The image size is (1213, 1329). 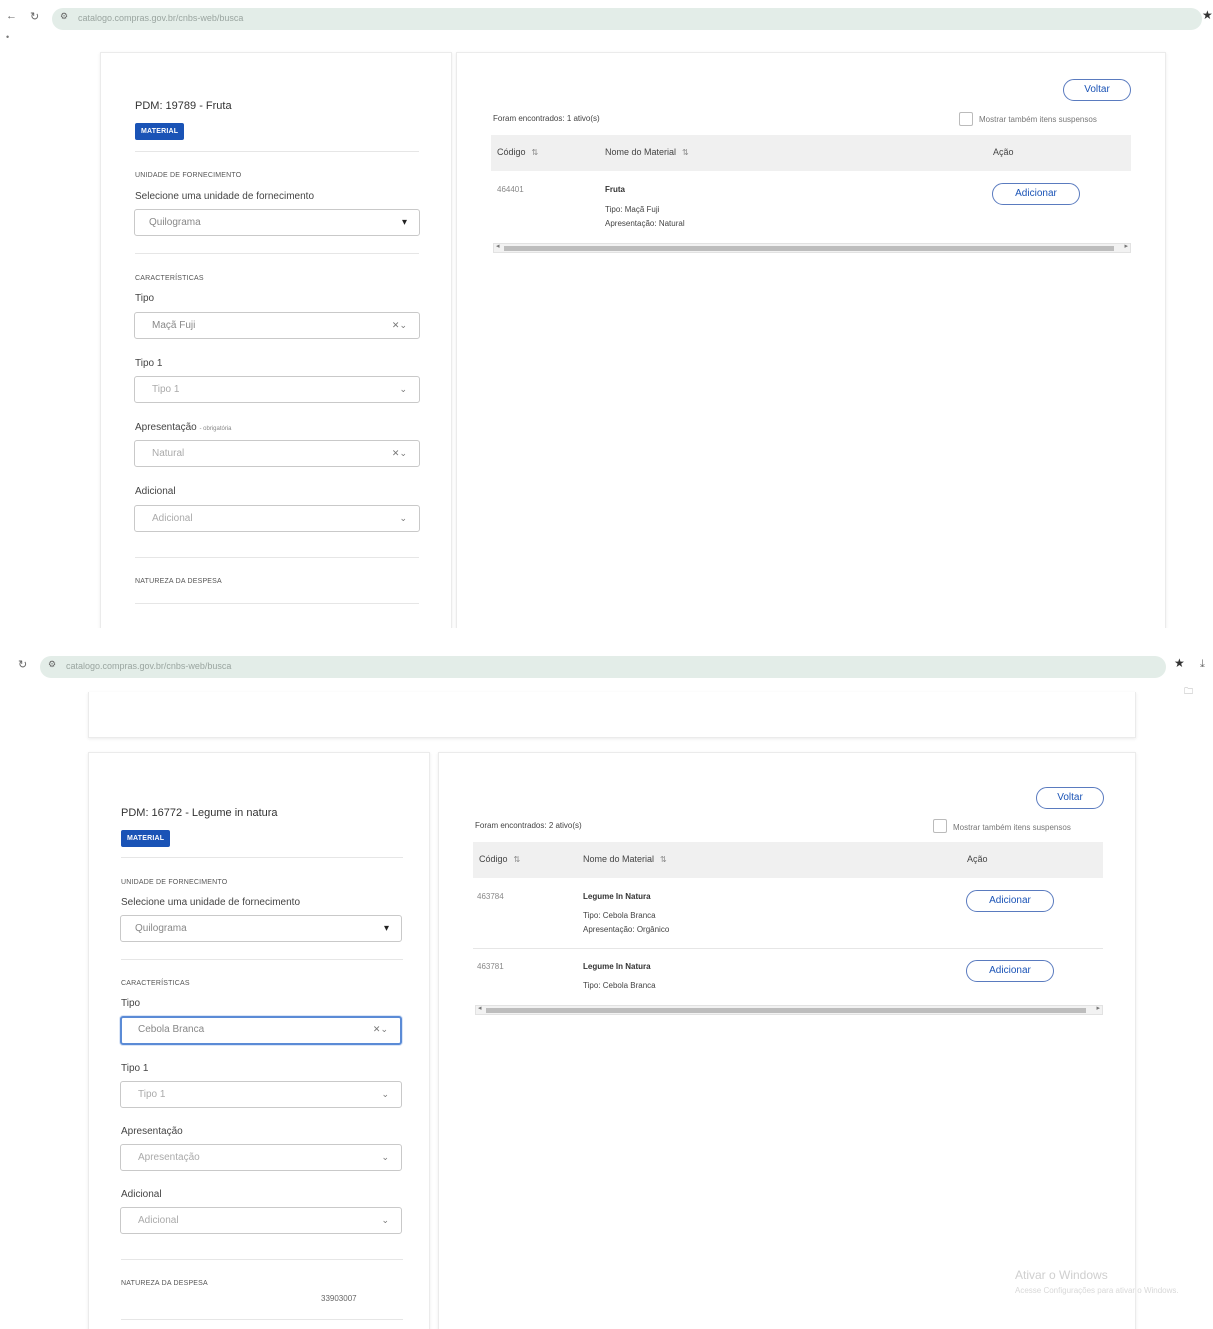 What do you see at coordinates (146, 838) in the screenshot?
I see `material-badge: MATERIAL` at bounding box center [146, 838].